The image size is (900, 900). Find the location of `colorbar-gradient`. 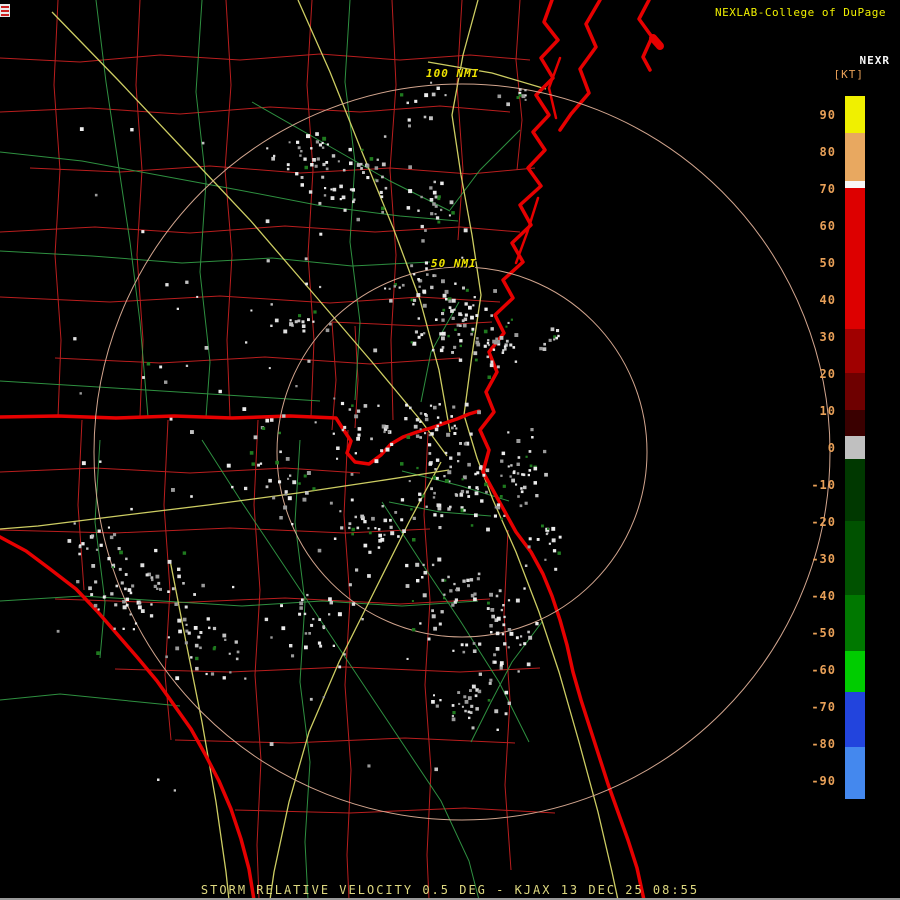

colorbar-gradient is located at coordinates (855, 447).